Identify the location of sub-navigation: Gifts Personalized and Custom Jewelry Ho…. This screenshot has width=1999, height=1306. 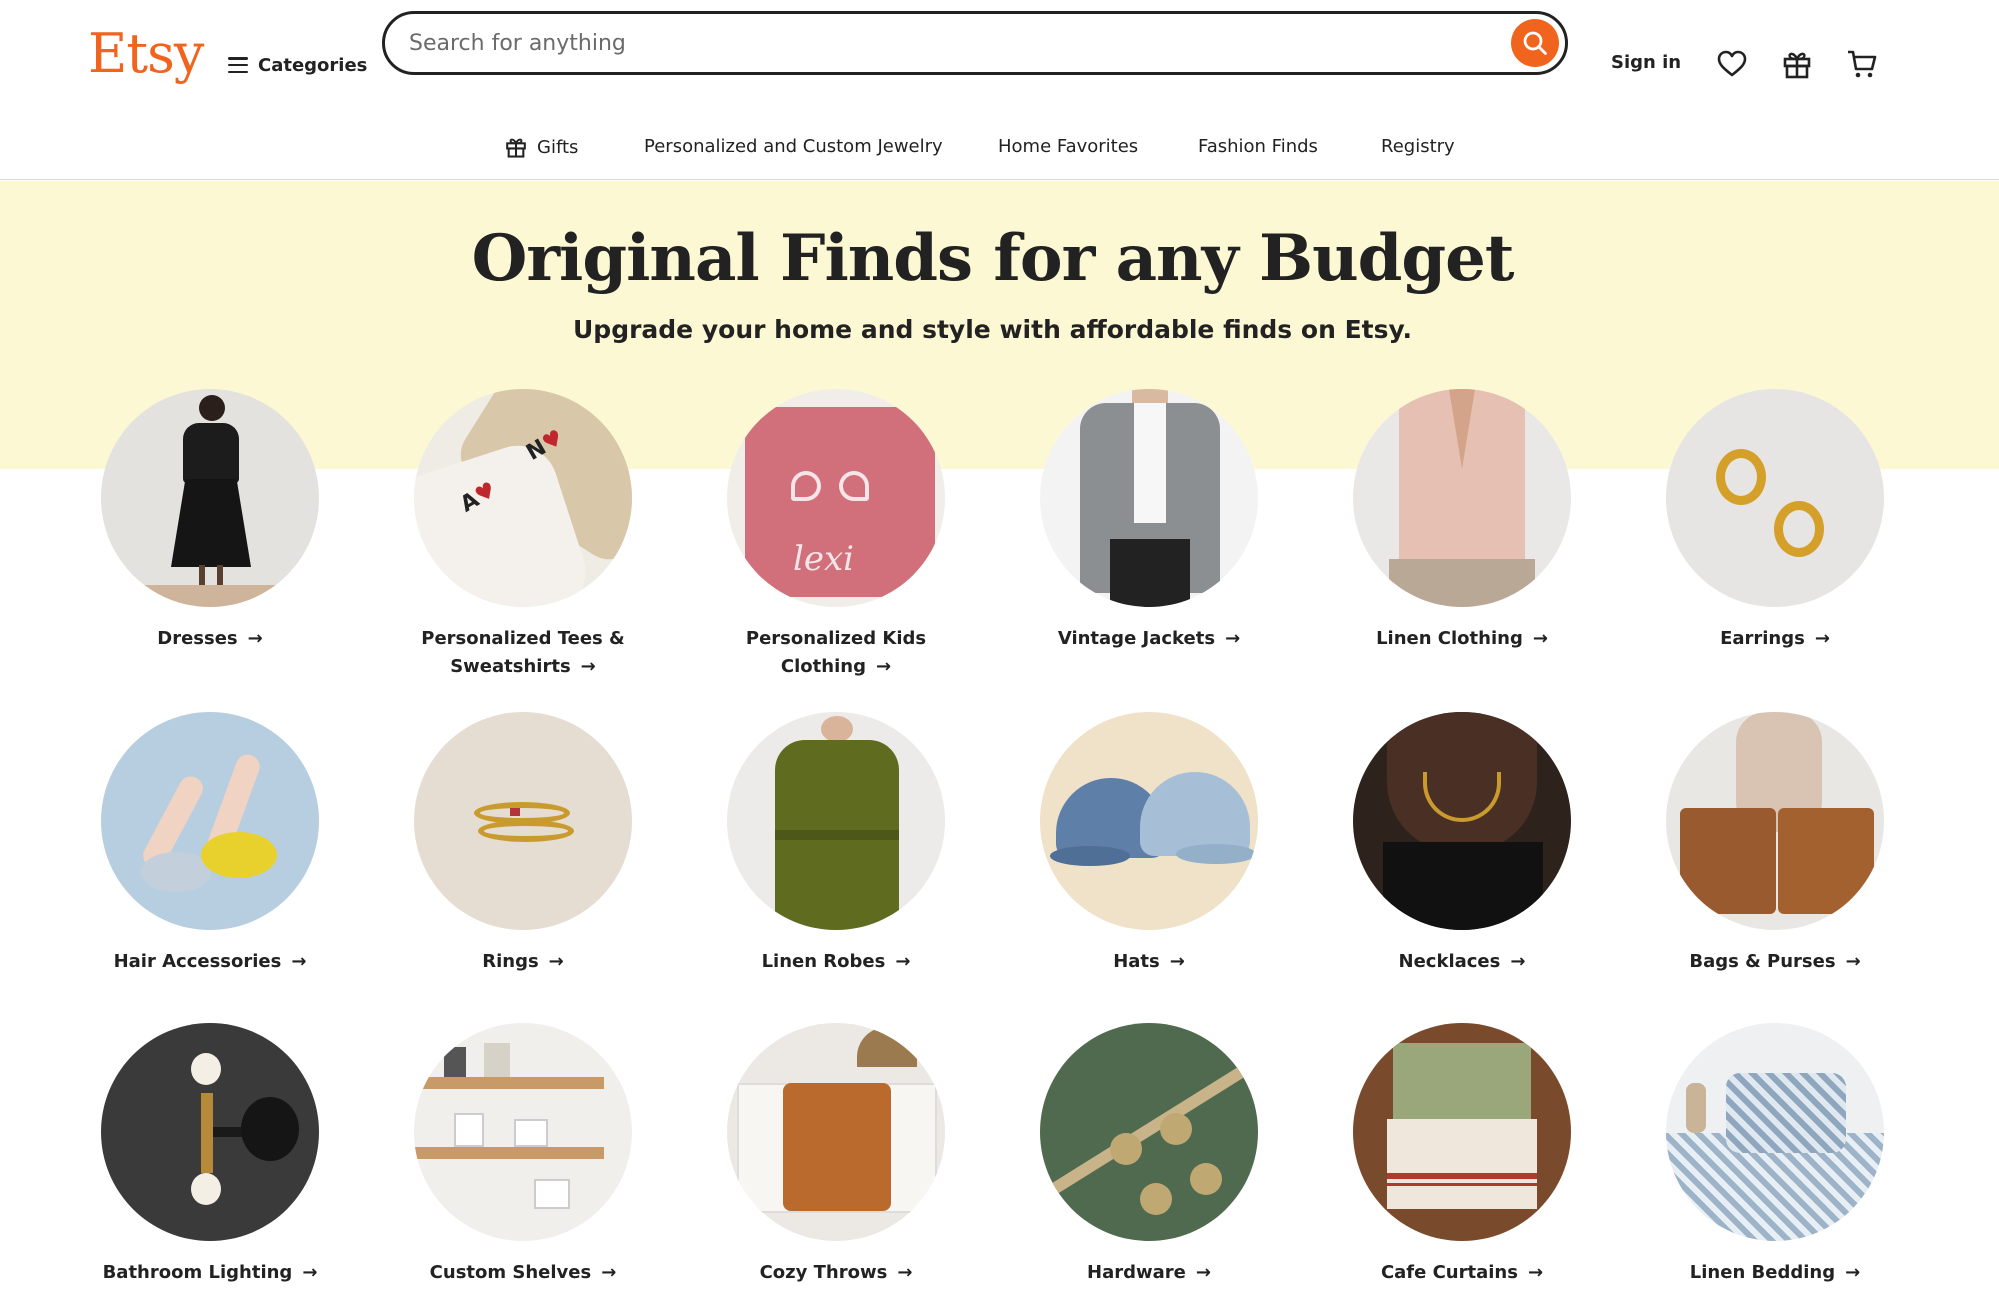
(999, 154).